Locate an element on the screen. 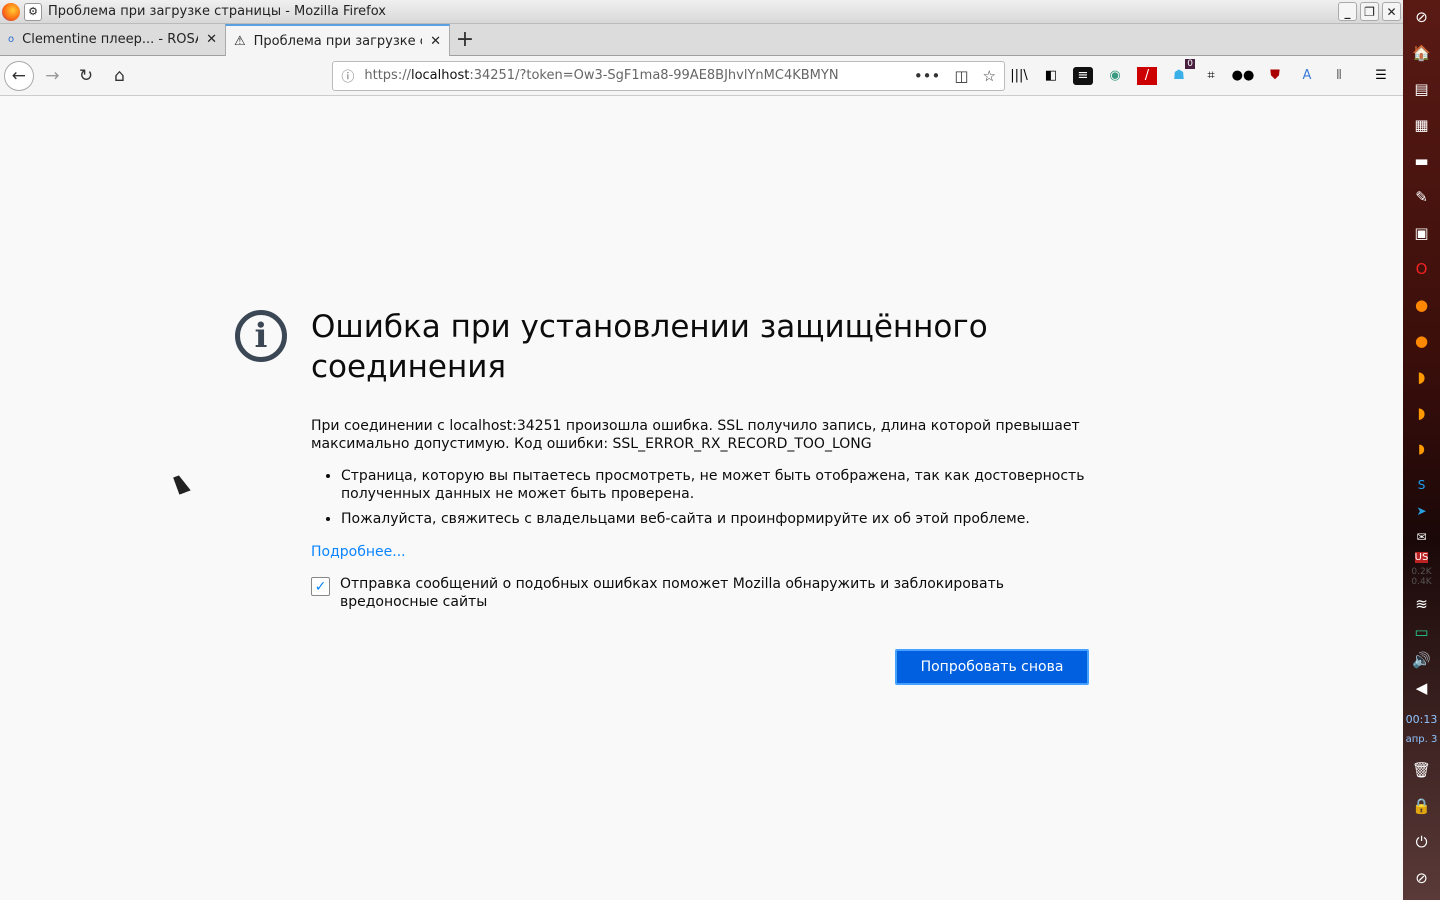  clementine-icon: ◗ is located at coordinates (1422, 377).